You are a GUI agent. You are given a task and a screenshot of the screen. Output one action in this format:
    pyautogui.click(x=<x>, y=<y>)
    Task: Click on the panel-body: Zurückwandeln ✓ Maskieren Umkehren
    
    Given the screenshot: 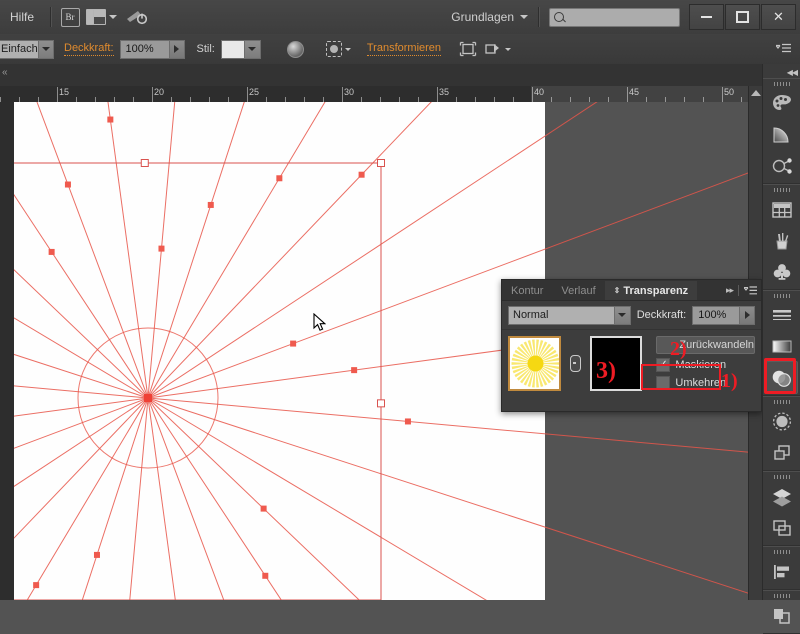 What is the action you would take?
    pyautogui.click(x=631, y=363)
    